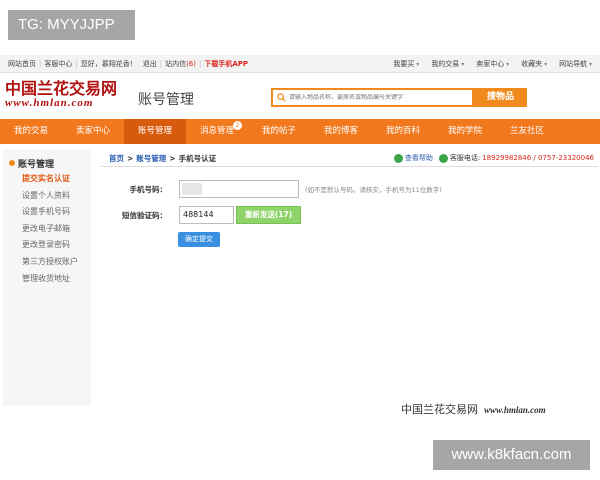 This screenshot has height=480, width=600. Describe the element at coordinates (12, 163) in the screenshot. I see `bullet-icon` at that location.